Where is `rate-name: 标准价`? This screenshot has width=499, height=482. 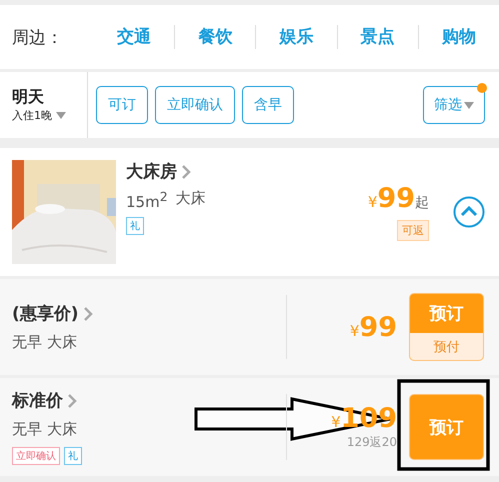
rate-name: 标准价 is located at coordinates (37, 401).